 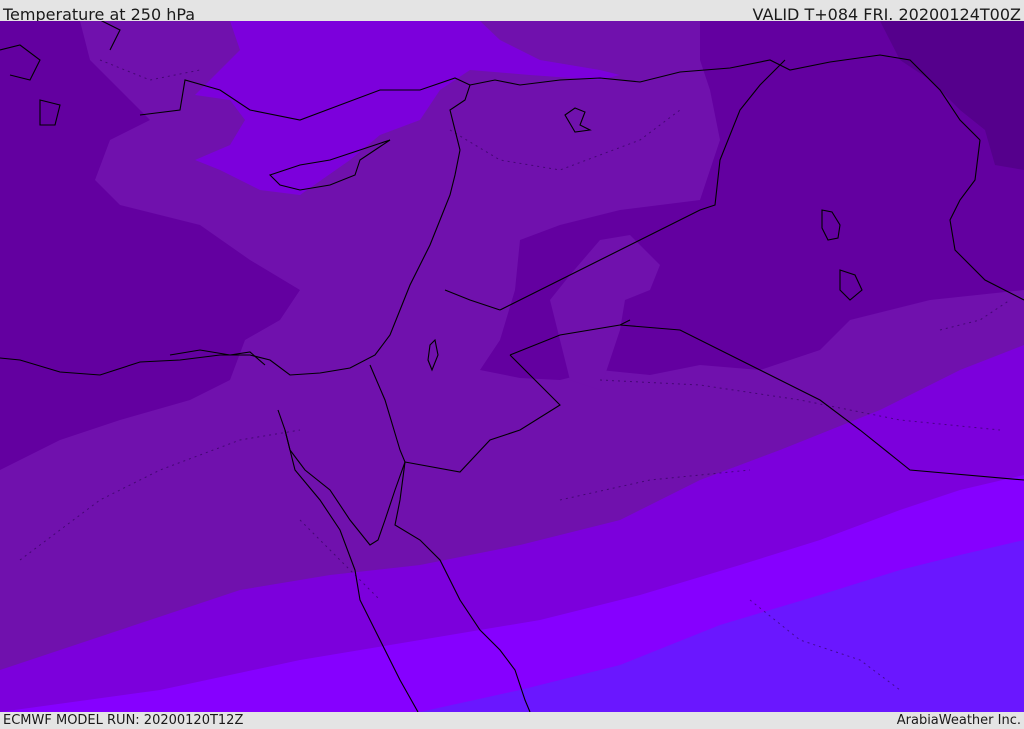 I want to click on model-run-label: ECMWF MODEL RUN: 20200120T12Z, so click(x=123, y=720).